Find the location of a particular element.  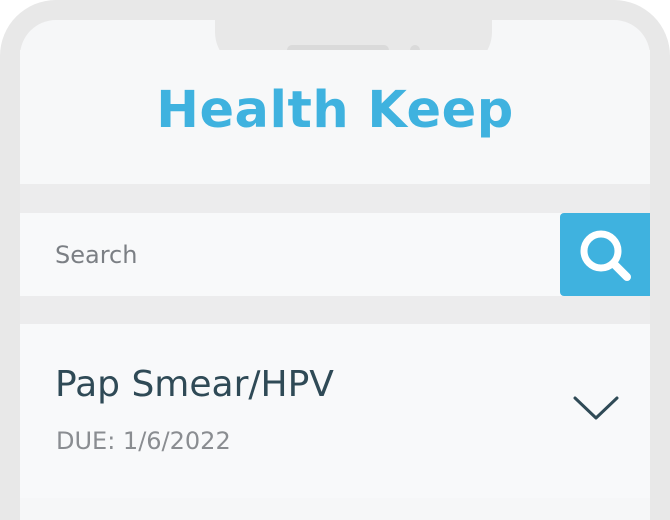

search-input is located at coordinates (290, 254).